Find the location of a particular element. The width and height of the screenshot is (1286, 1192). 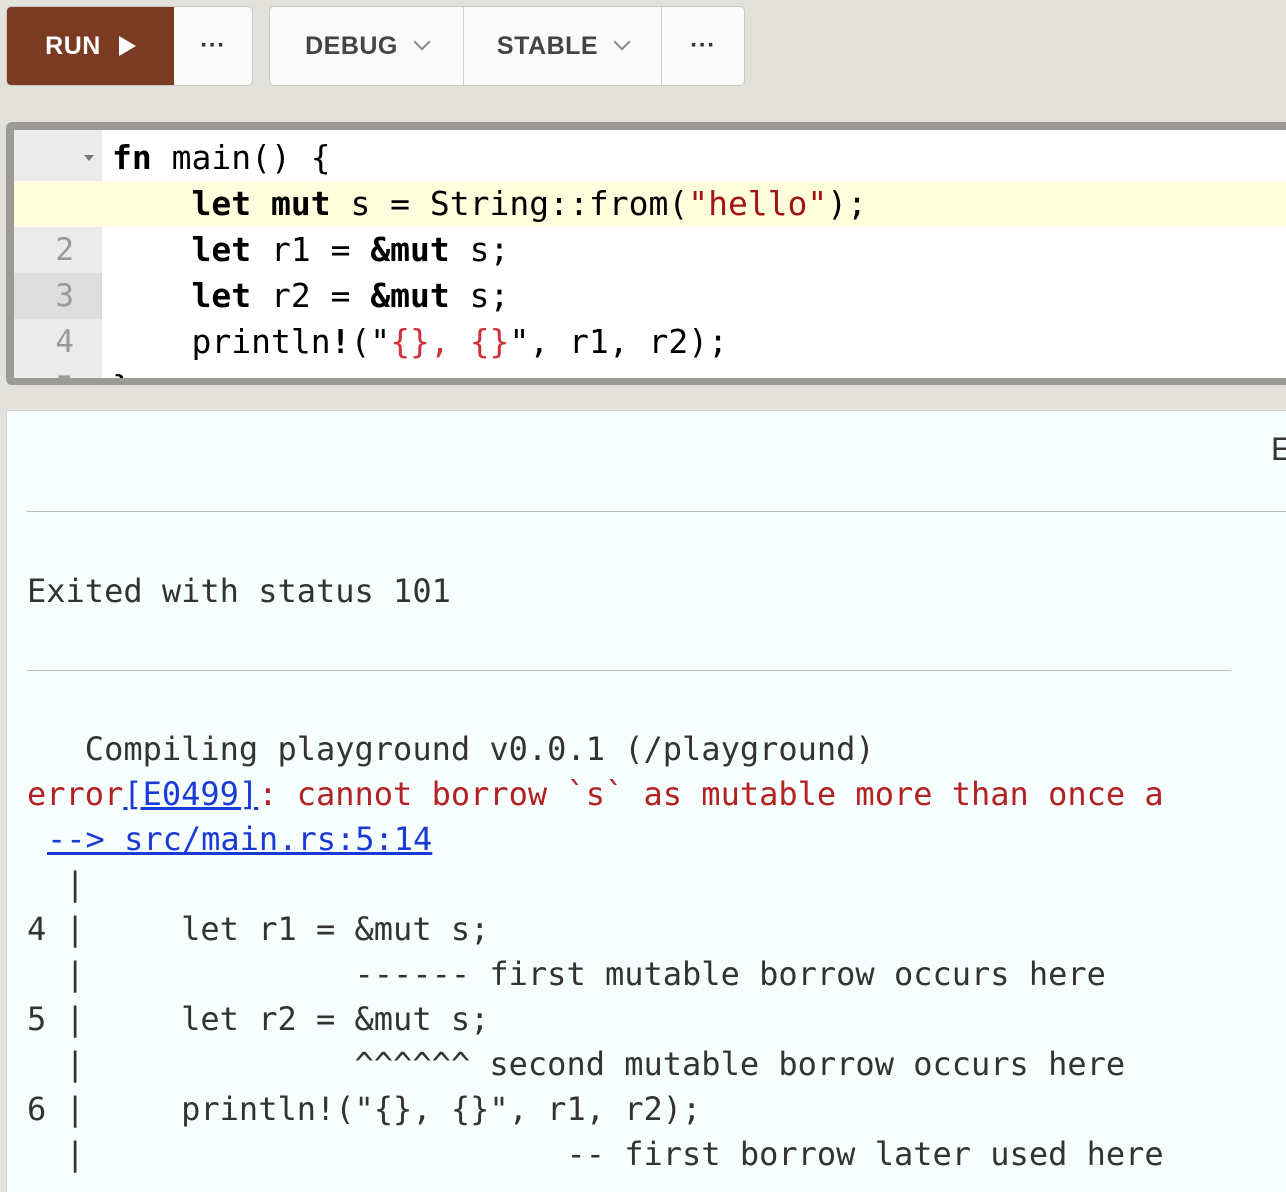

keyword: mut is located at coordinates (300, 203).